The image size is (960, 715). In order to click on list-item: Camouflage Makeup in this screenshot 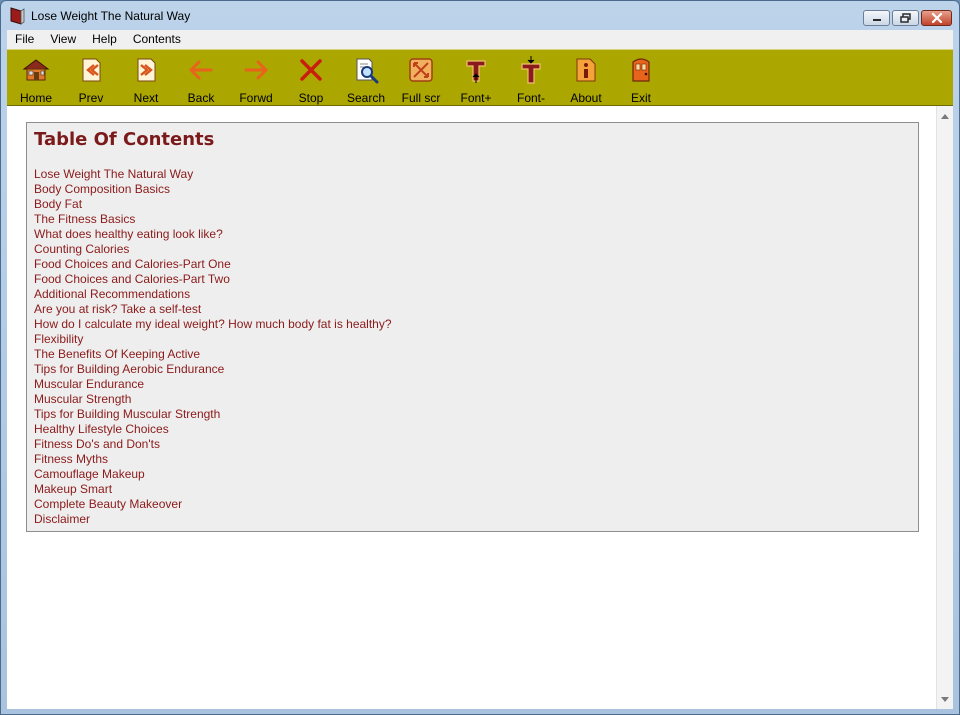, I will do `click(213, 474)`.